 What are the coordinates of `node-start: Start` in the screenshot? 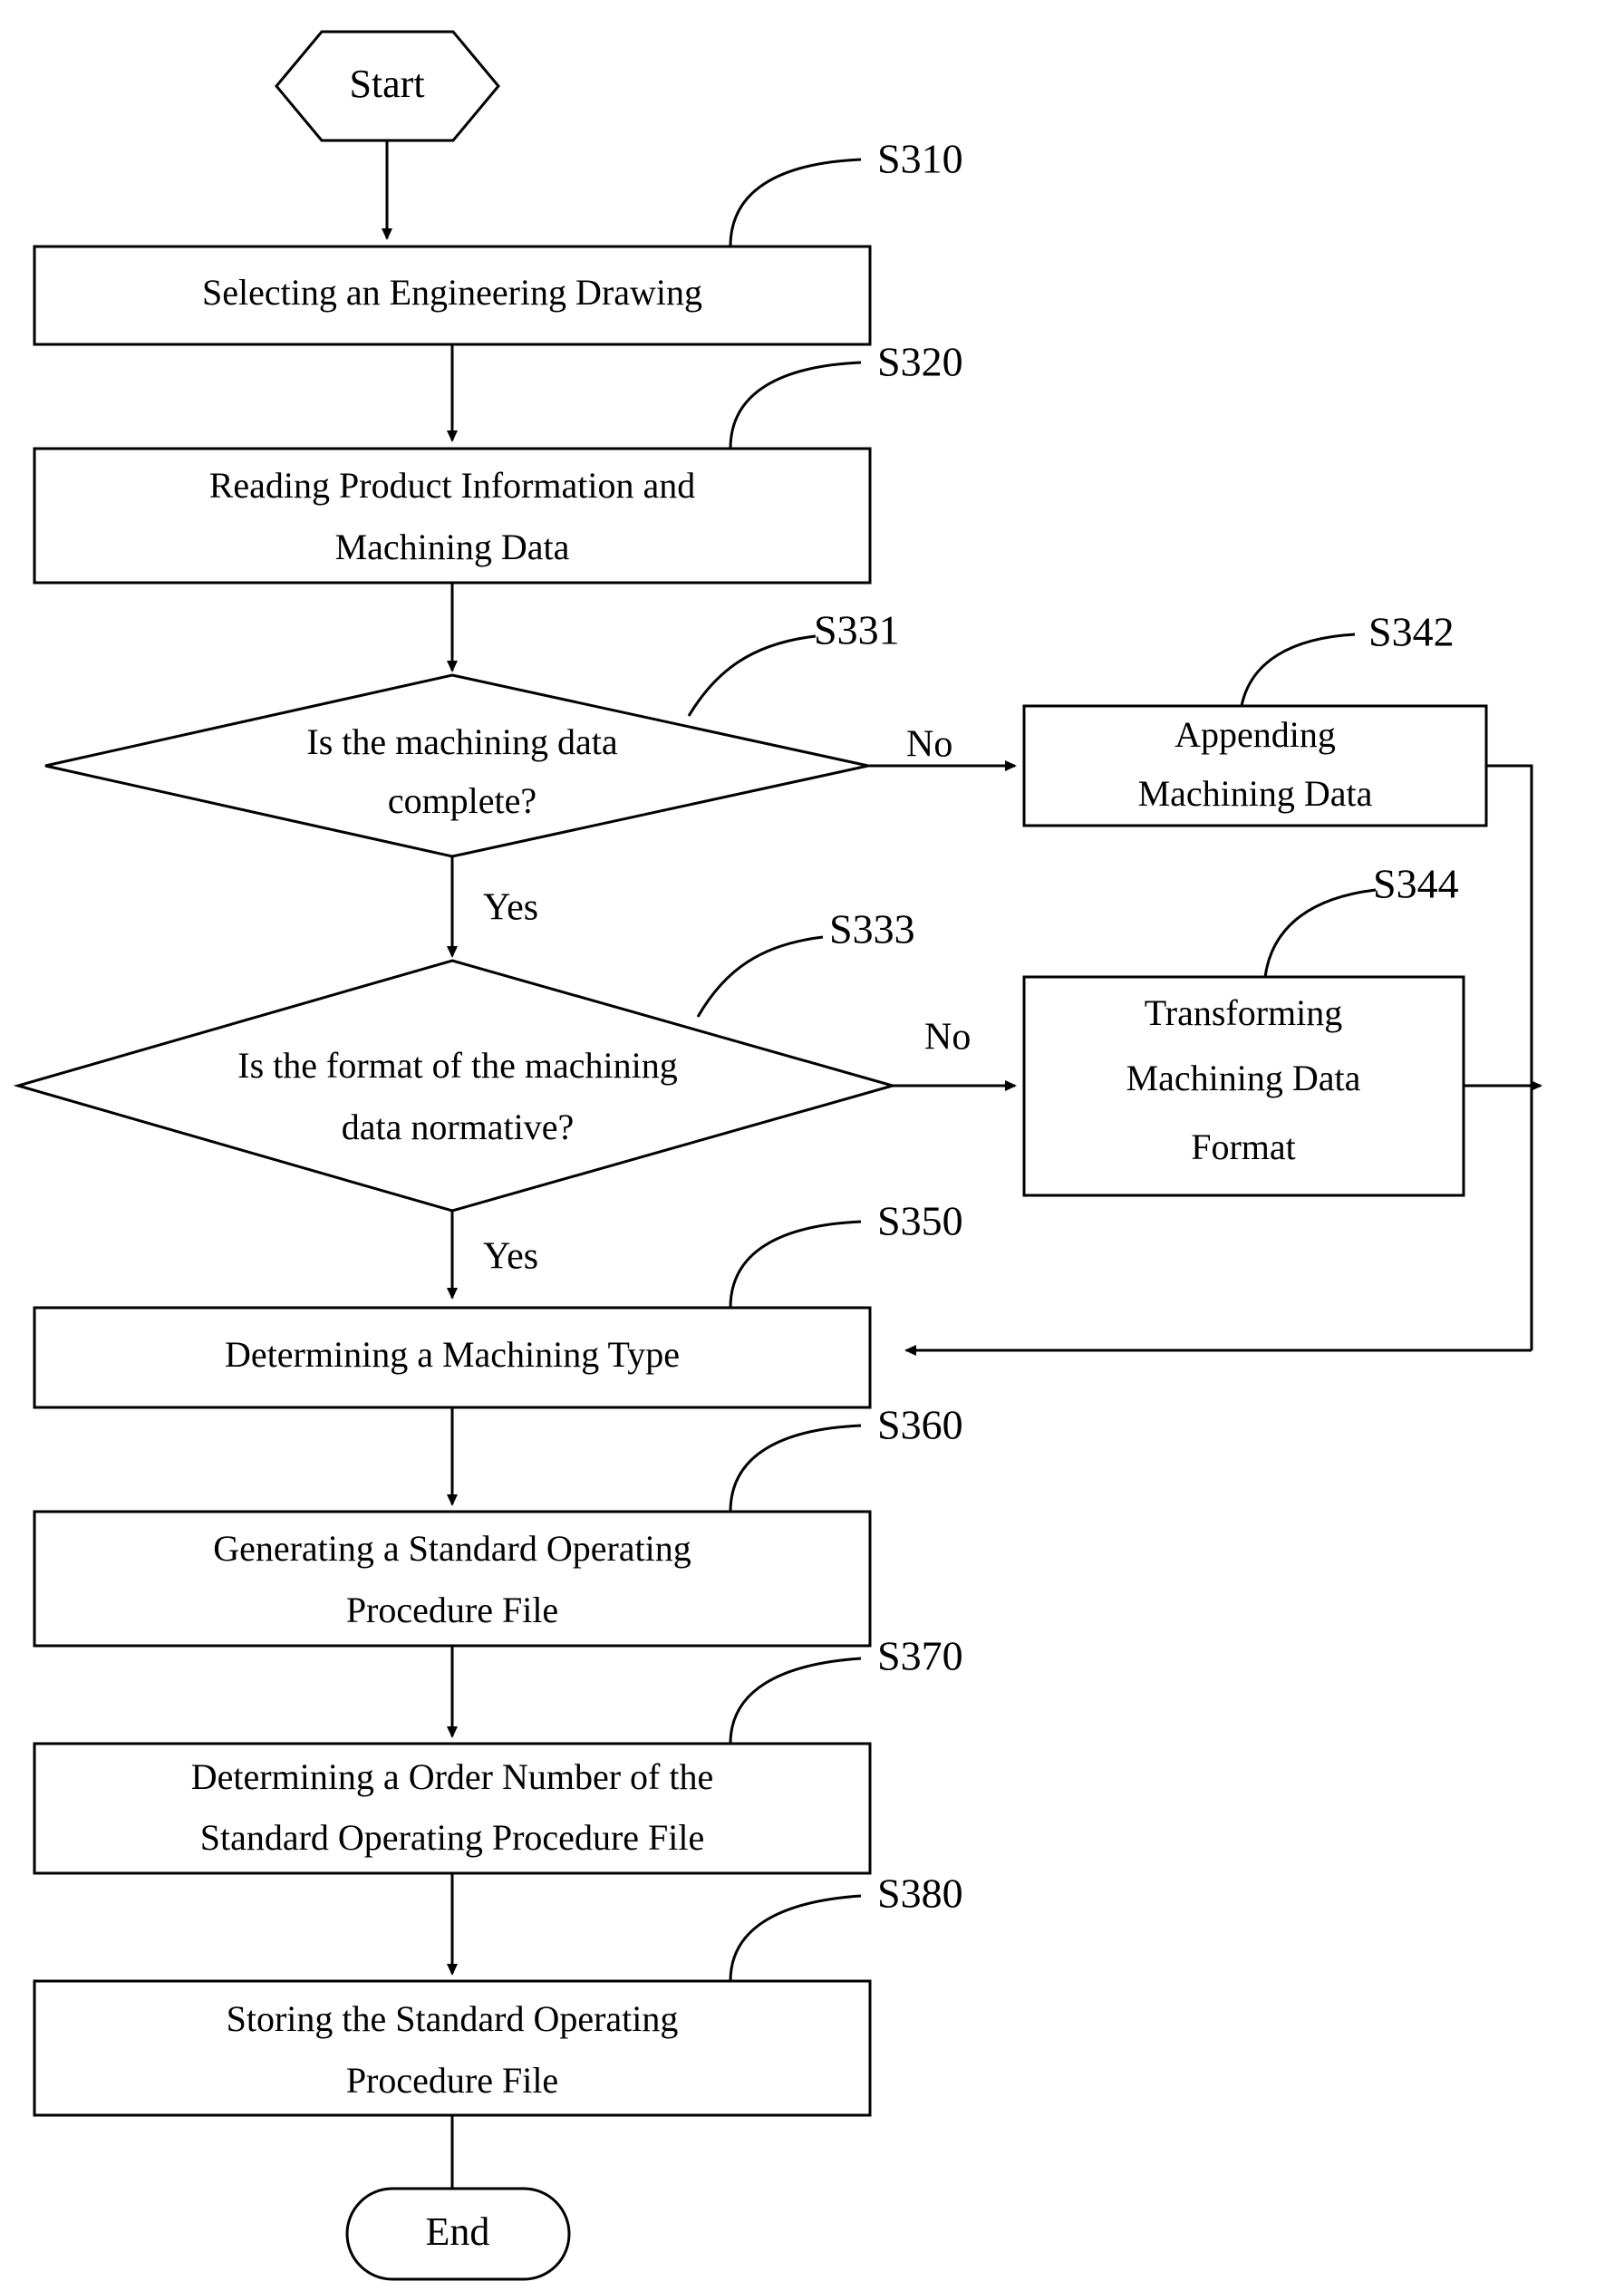 It's located at (387, 86).